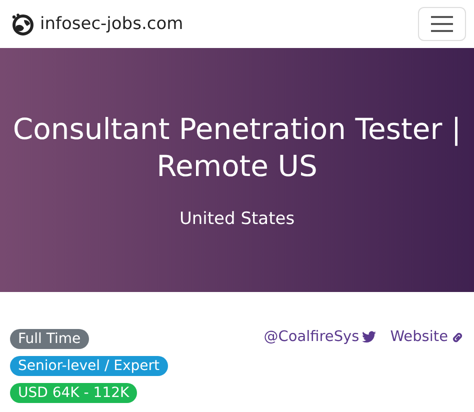  I want to click on bird-icon, so click(369, 337).